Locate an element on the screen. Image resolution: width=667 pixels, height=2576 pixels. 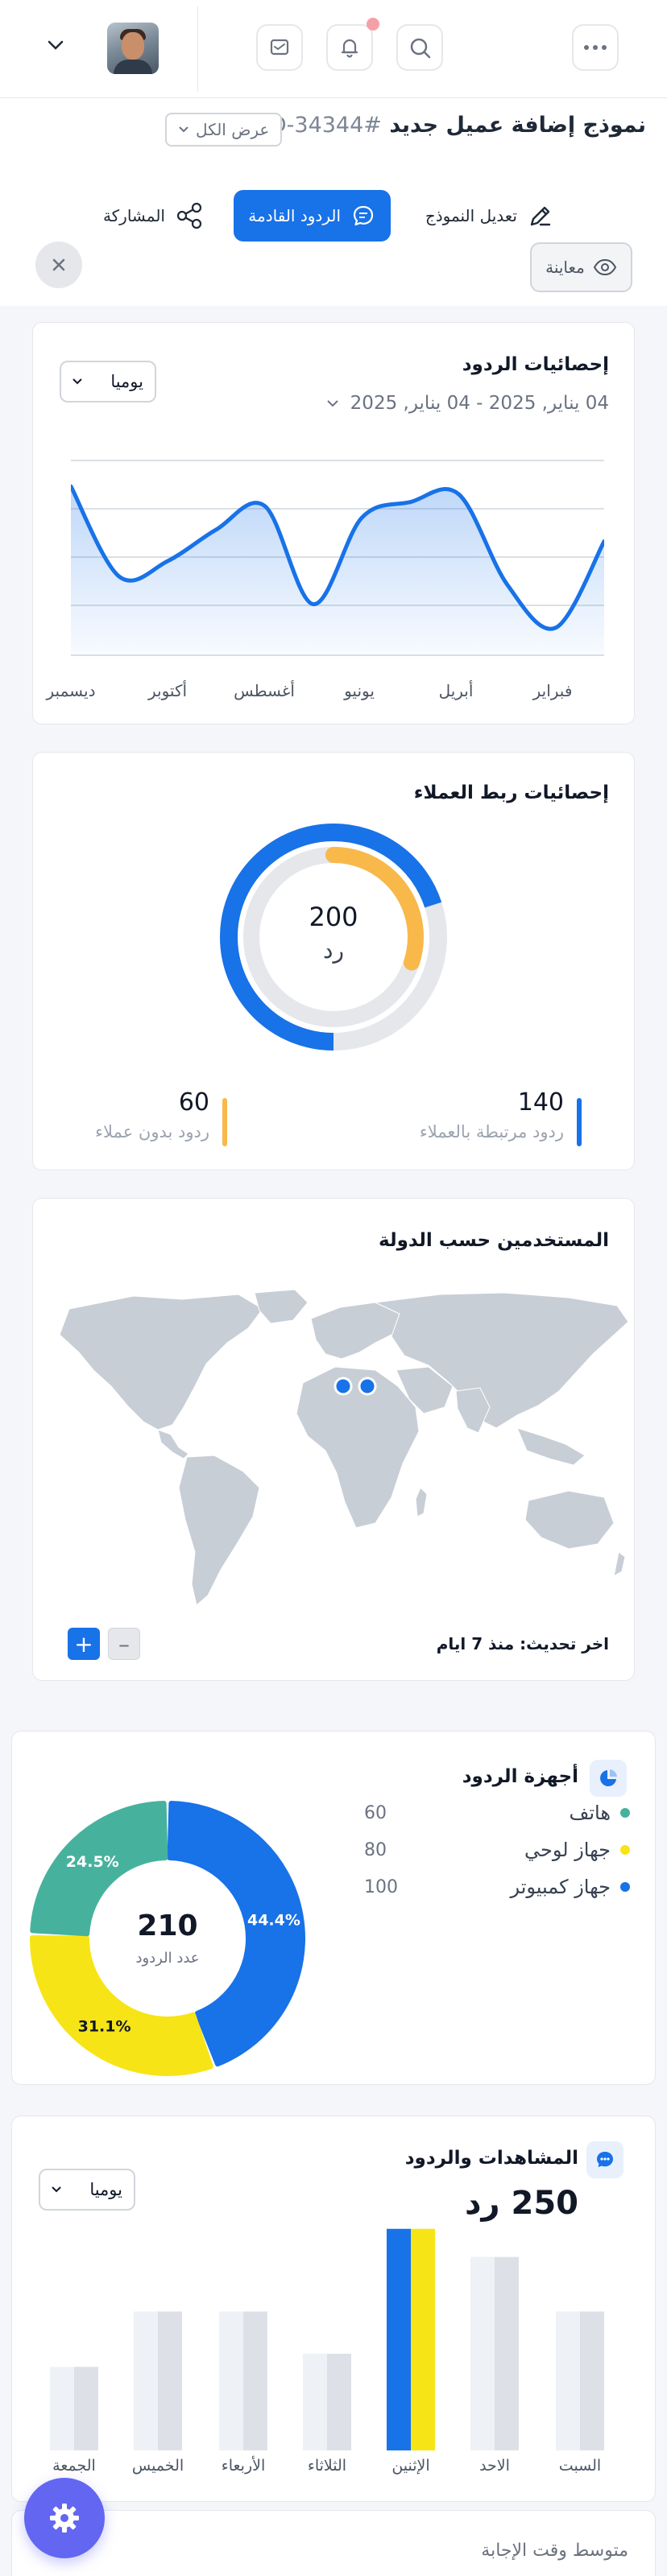
responses-stats-title: إحصائيات الردود is located at coordinates (536, 364).